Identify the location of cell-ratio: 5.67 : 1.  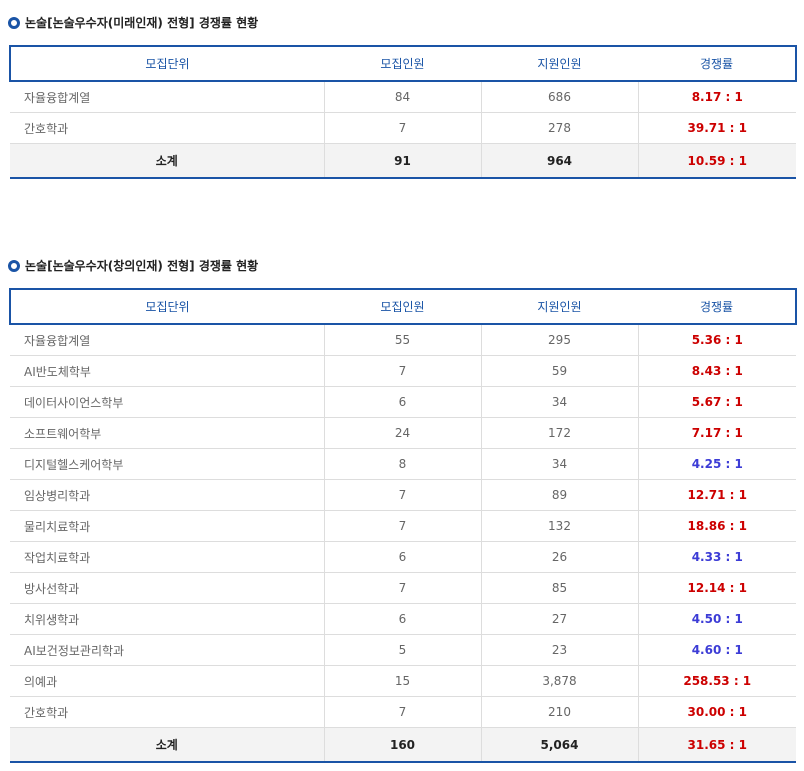
(717, 402).